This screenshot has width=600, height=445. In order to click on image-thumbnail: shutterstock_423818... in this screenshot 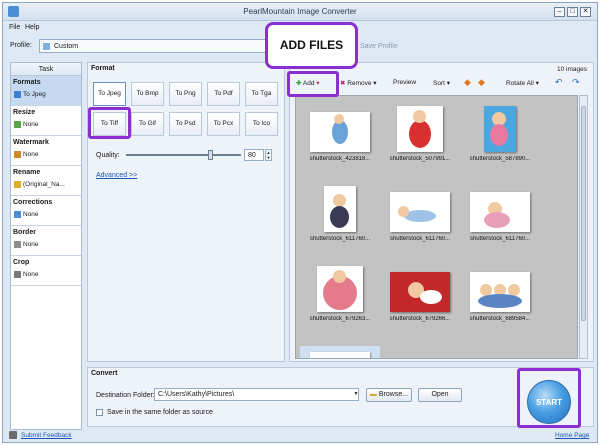, I will do `click(340, 140)`.